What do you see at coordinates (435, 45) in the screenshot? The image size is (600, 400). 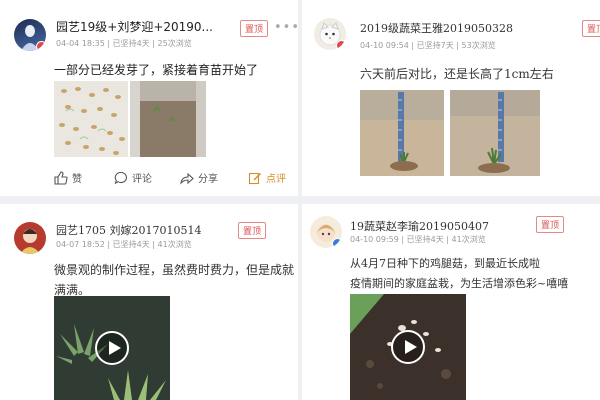 I see `post-status: 已坚持7天` at bounding box center [435, 45].